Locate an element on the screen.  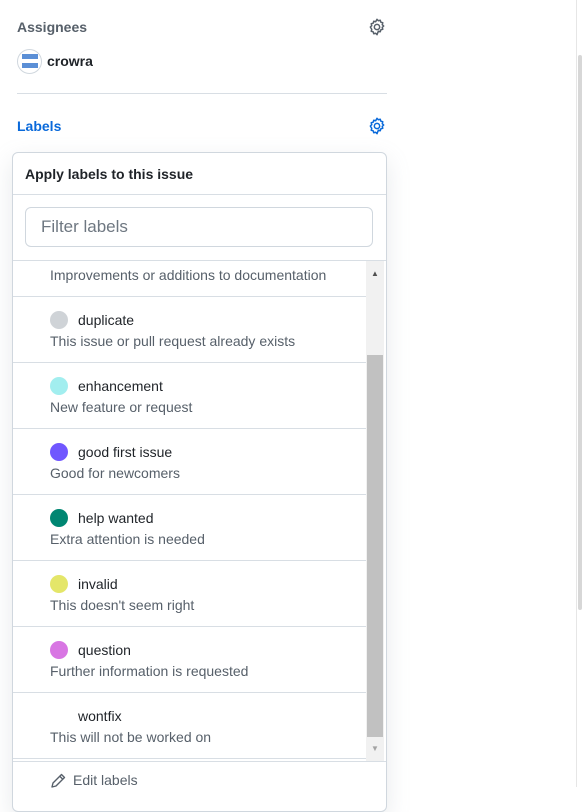
label-item: question Further information is requested is located at coordinates (189, 660).